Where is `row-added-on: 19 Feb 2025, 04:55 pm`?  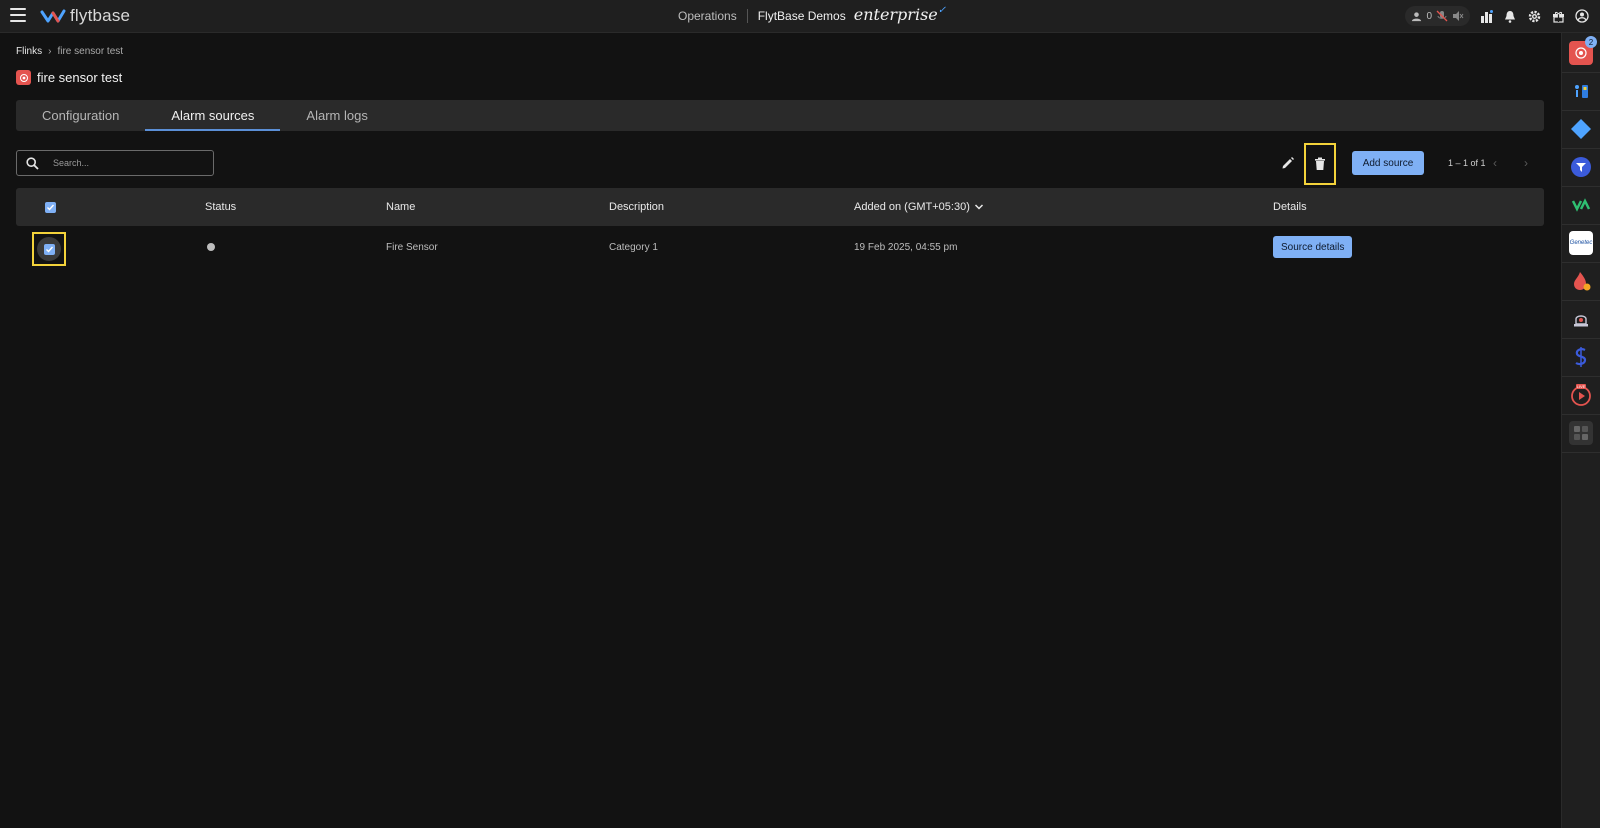 row-added-on: 19 Feb 2025, 04:55 pm is located at coordinates (906, 247).